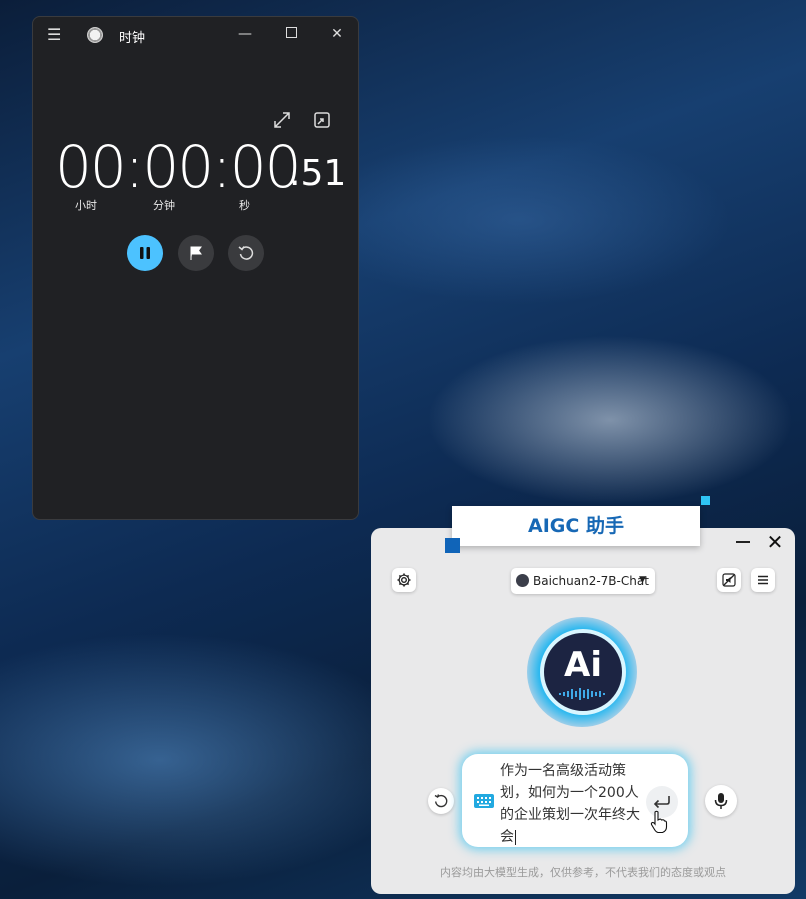 This screenshot has width=806, height=899. Describe the element at coordinates (775, 542) in the screenshot. I see `assistant-close-button: ✕` at that location.